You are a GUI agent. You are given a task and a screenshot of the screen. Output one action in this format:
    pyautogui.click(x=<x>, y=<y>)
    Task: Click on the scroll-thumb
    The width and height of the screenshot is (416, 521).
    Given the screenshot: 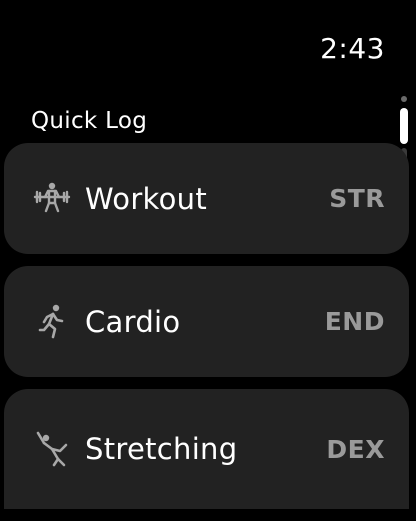 What is the action you would take?
    pyautogui.click(x=404, y=126)
    